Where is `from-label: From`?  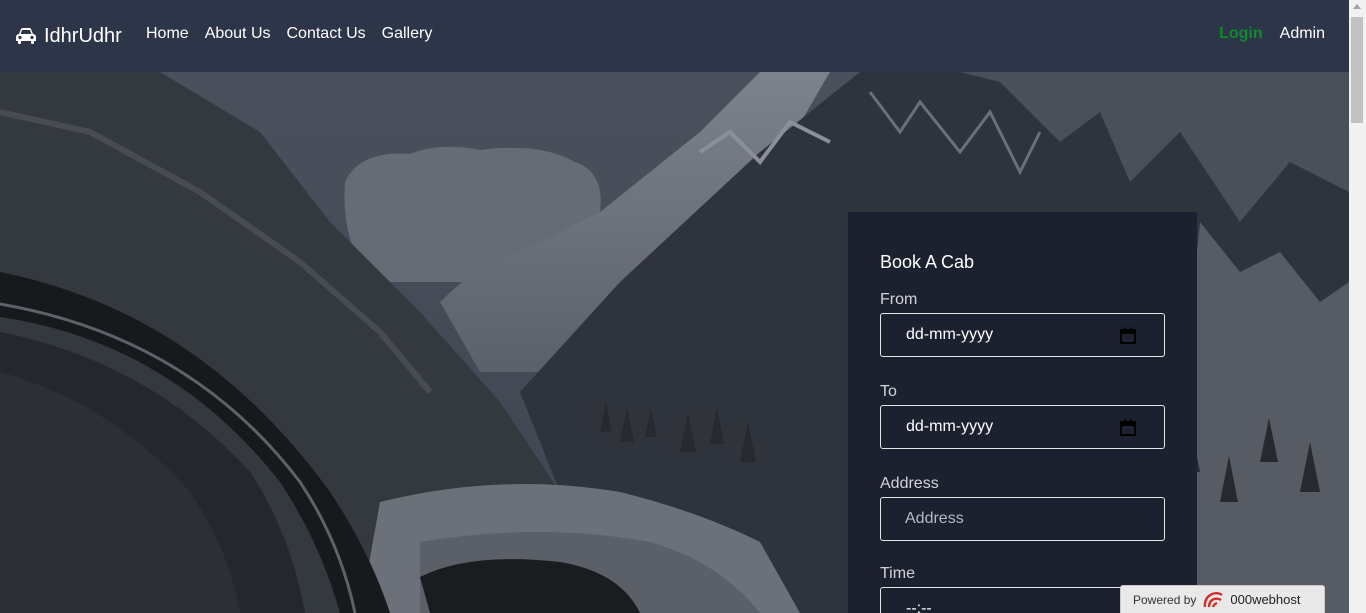
from-label: From is located at coordinates (899, 299).